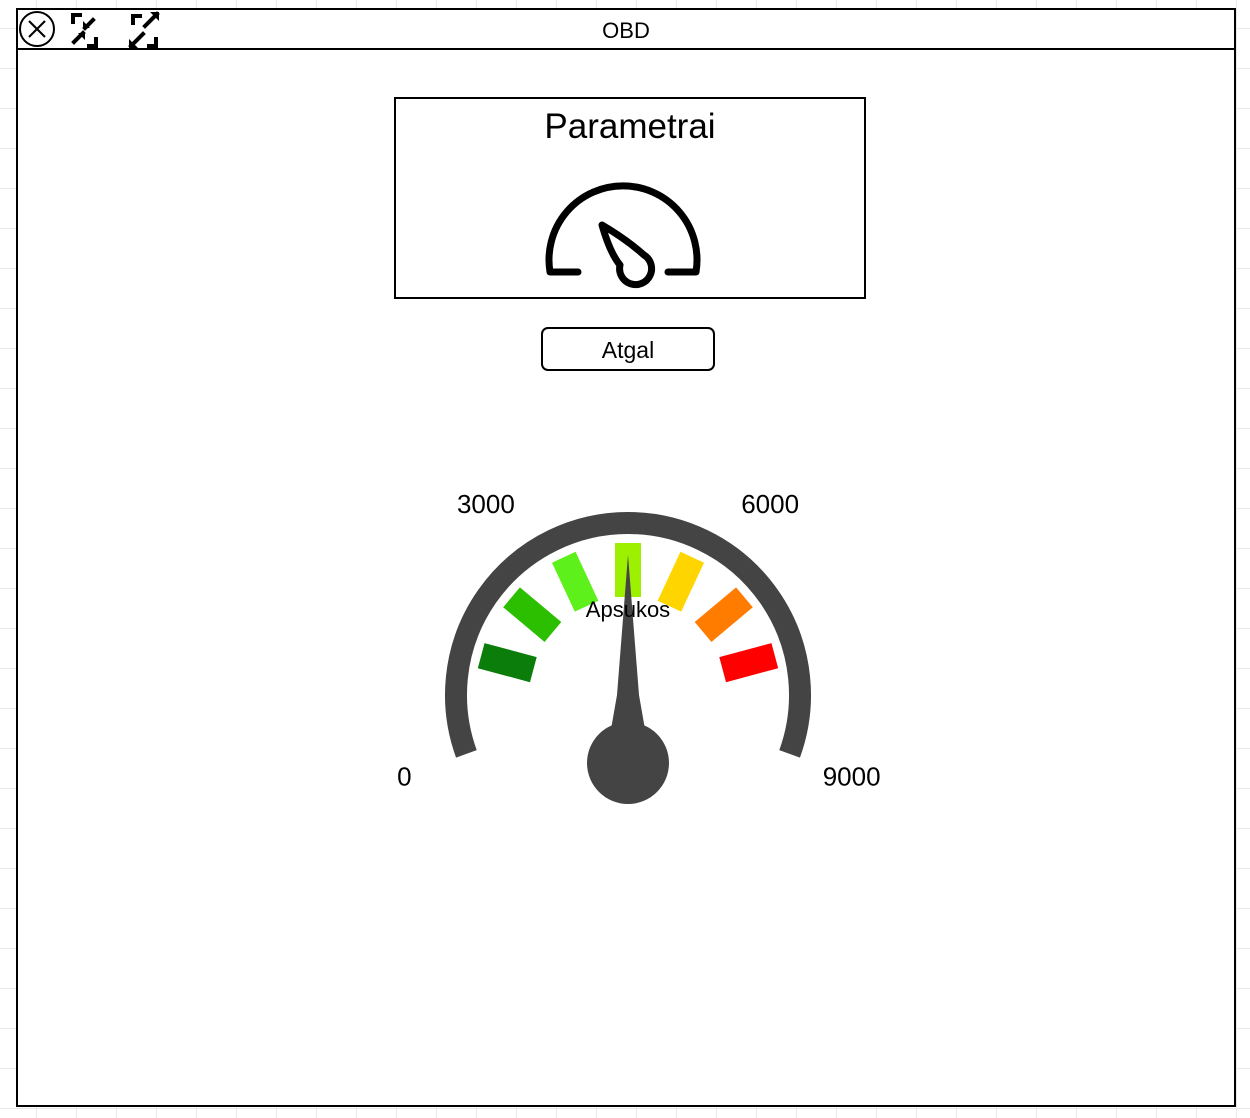 The width and height of the screenshot is (1250, 1118). I want to click on window-title: OBD, so click(626, 30).